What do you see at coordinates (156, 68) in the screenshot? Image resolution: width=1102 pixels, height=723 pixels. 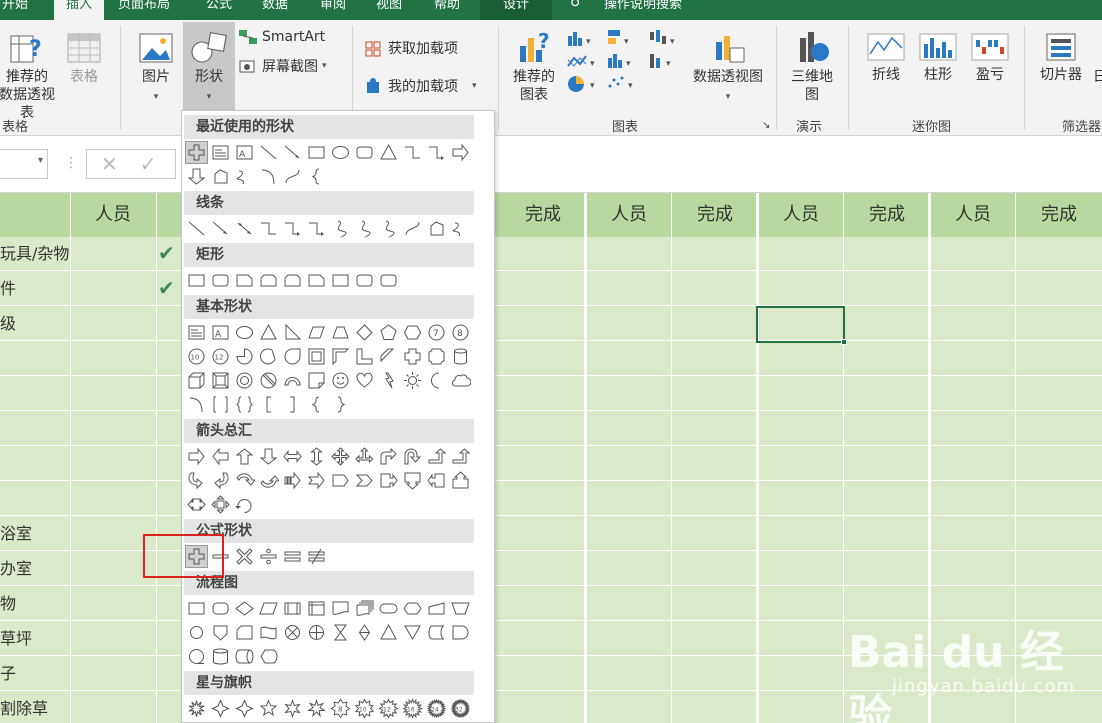 I see `picture-button: 图片 ▾` at bounding box center [156, 68].